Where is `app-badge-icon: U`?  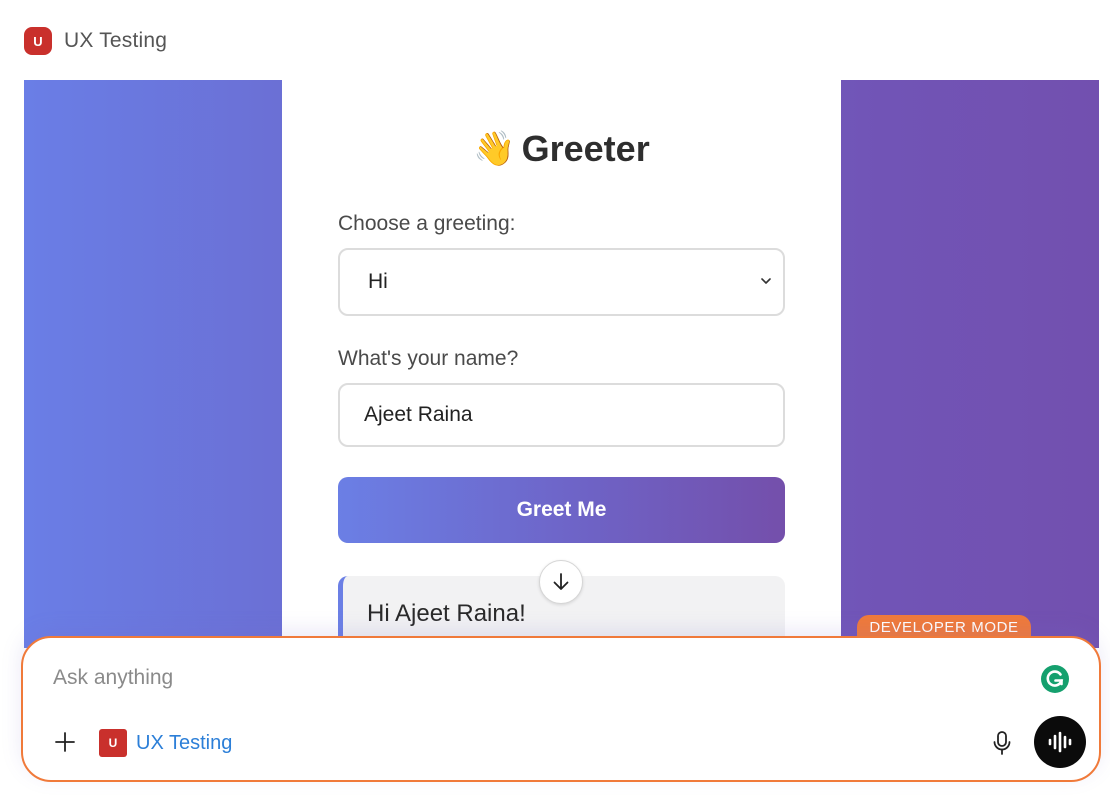
app-badge-icon: U is located at coordinates (38, 41).